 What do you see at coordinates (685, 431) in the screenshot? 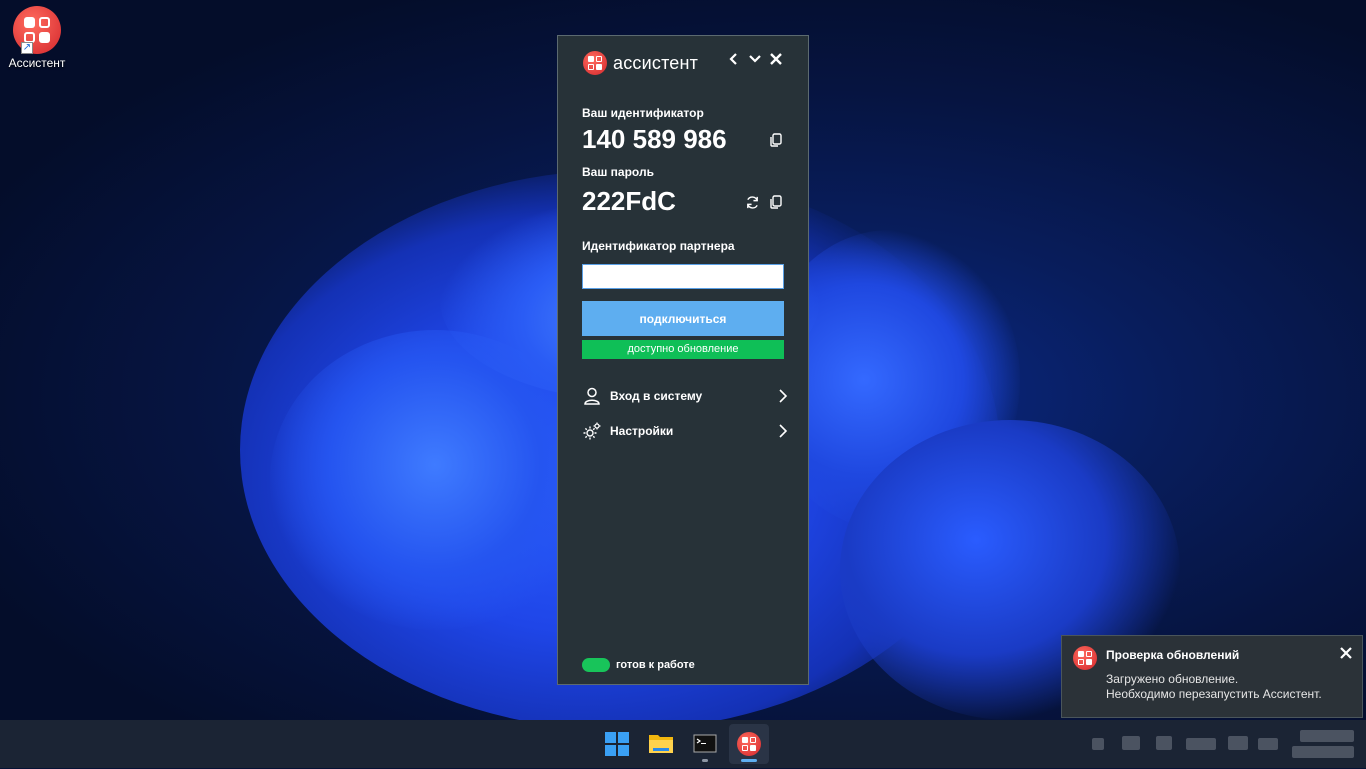
I see `menu-item-settings: Настройки` at bounding box center [685, 431].